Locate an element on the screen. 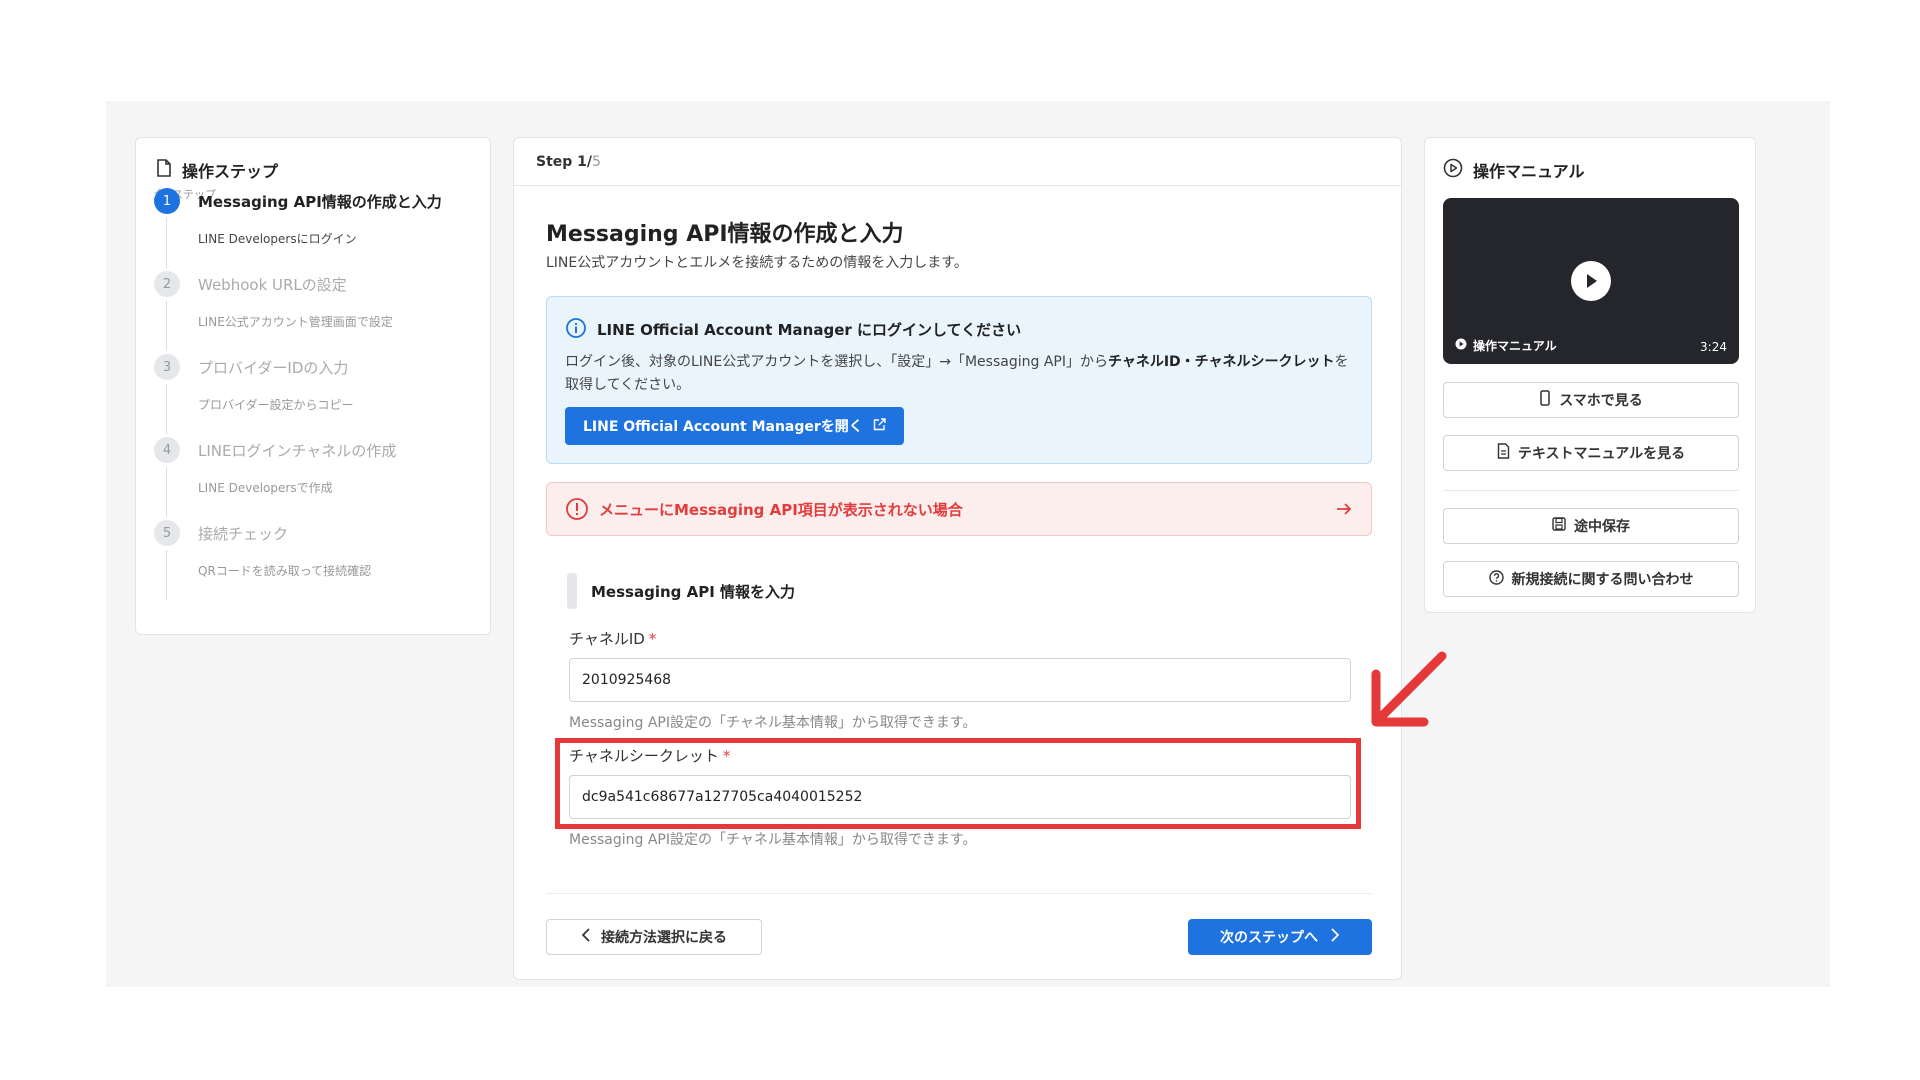 Image resolution: width=1920 pixels, height=1080 pixels. manual-video: 操作マニュアル 3:24 is located at coordinates (1591, 281).